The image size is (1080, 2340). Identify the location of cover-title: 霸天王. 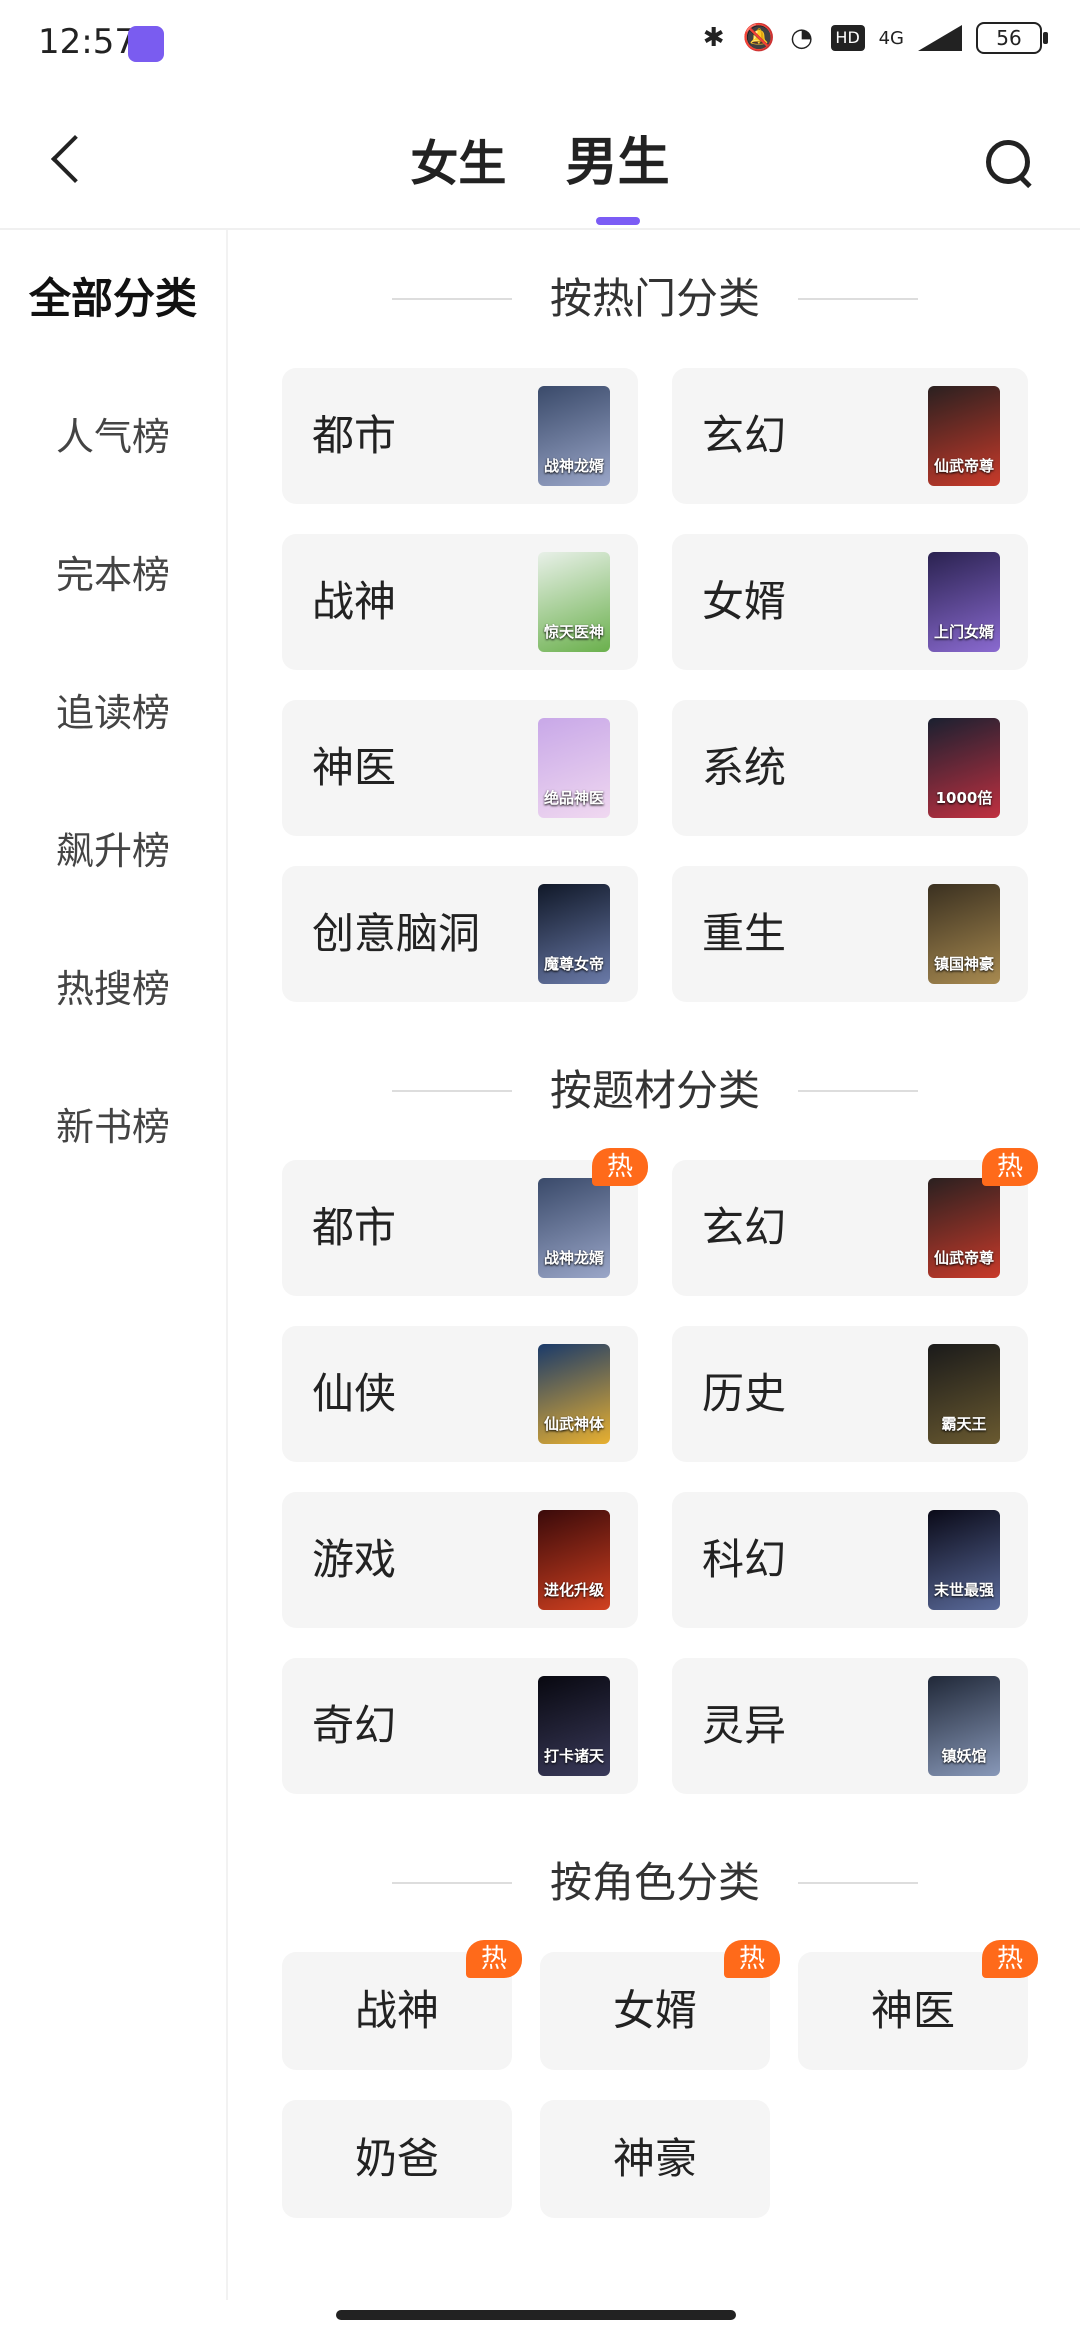
(964, 1424).